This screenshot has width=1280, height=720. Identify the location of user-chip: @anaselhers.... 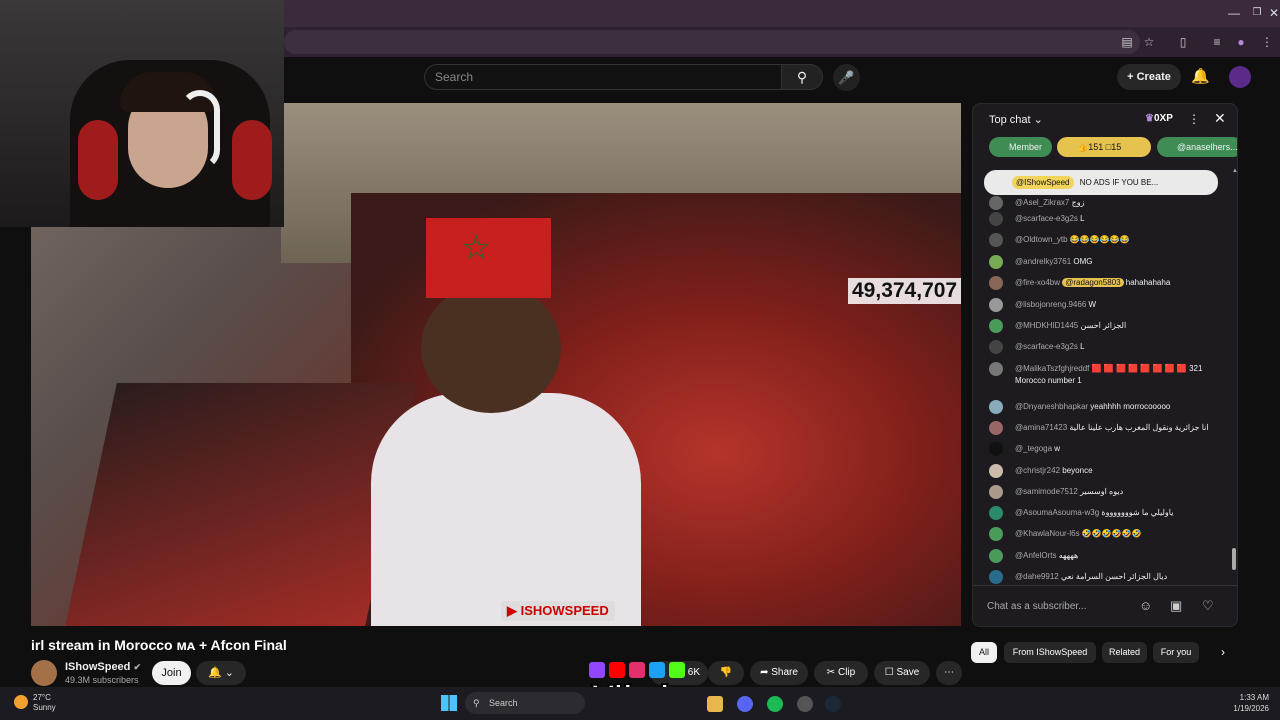
(1197, 147).